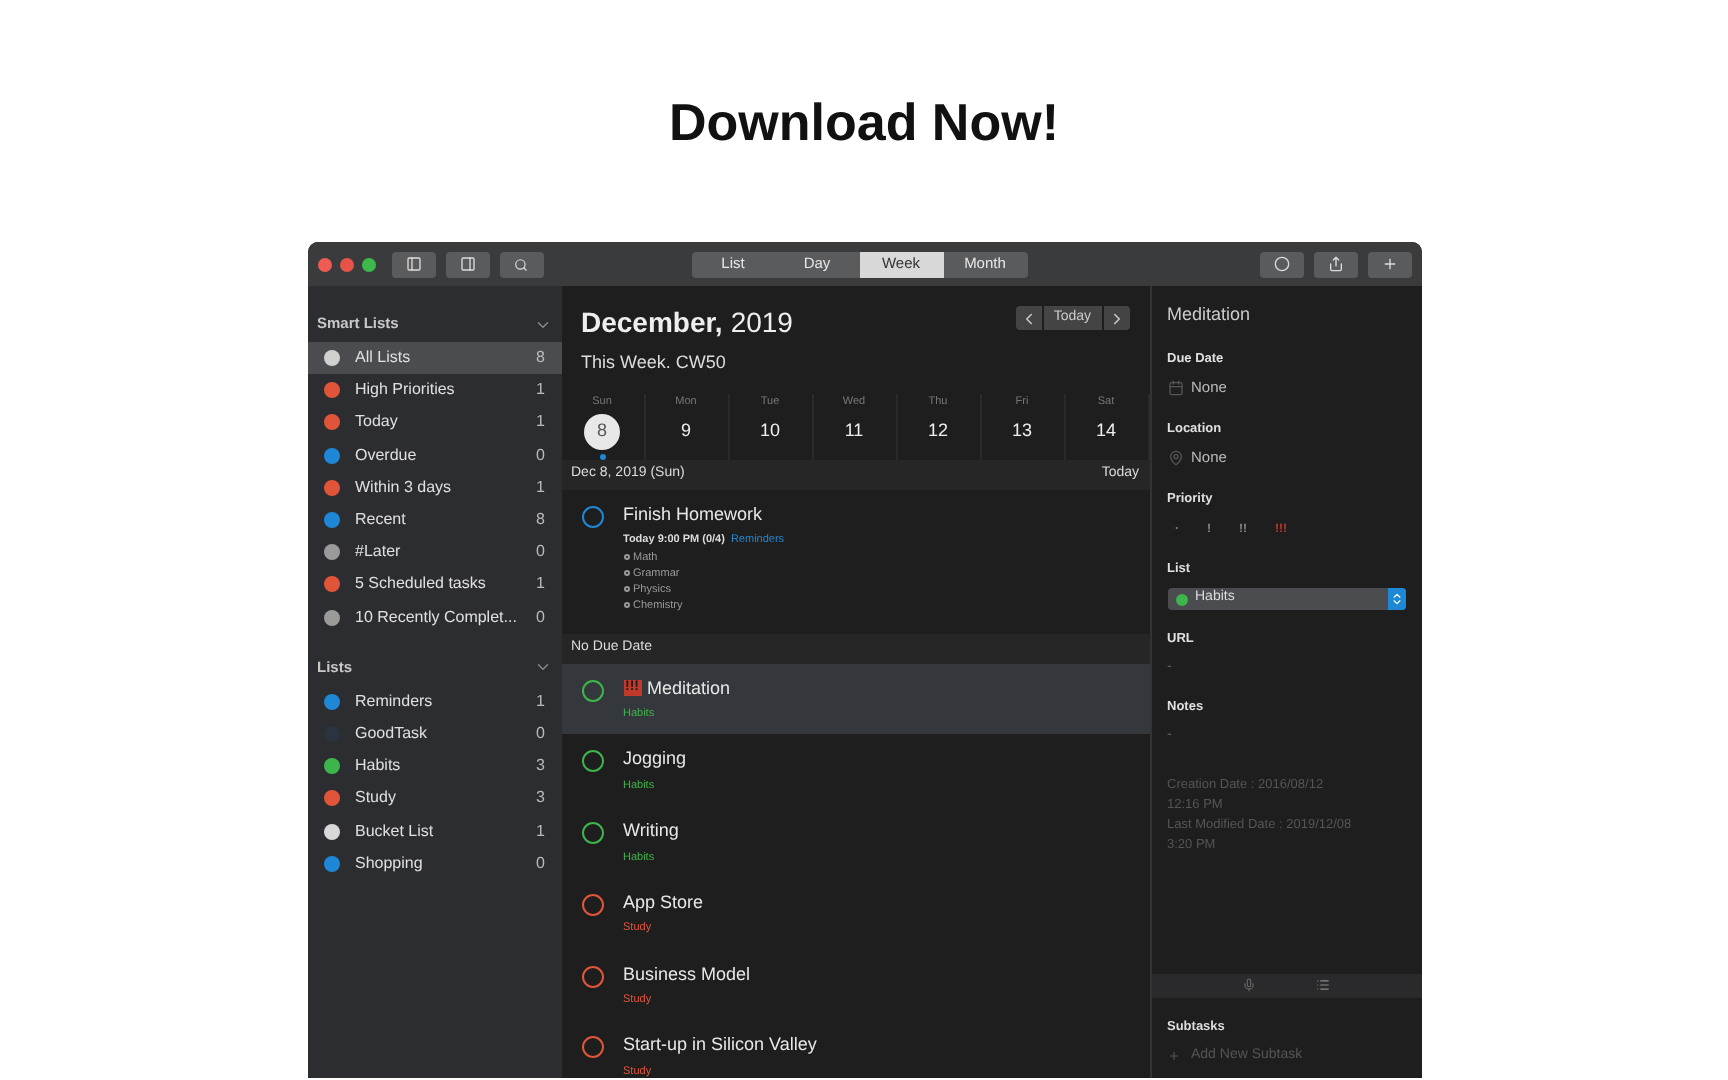 This screenshot has width=1728, height=1080. Describe the element at coordinates (655, 759) in the screenshot. I see `task-title: Jogging` at that location.